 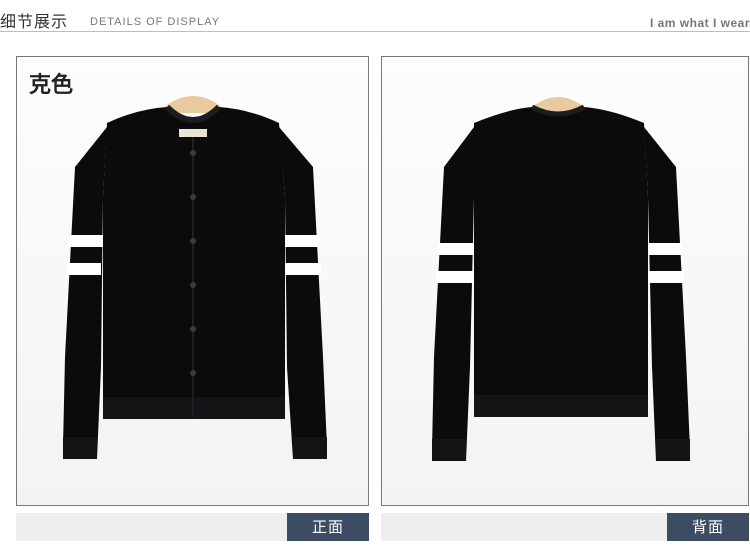 I want to click on front-view-tag: 正面, so click(x=328, y=527).